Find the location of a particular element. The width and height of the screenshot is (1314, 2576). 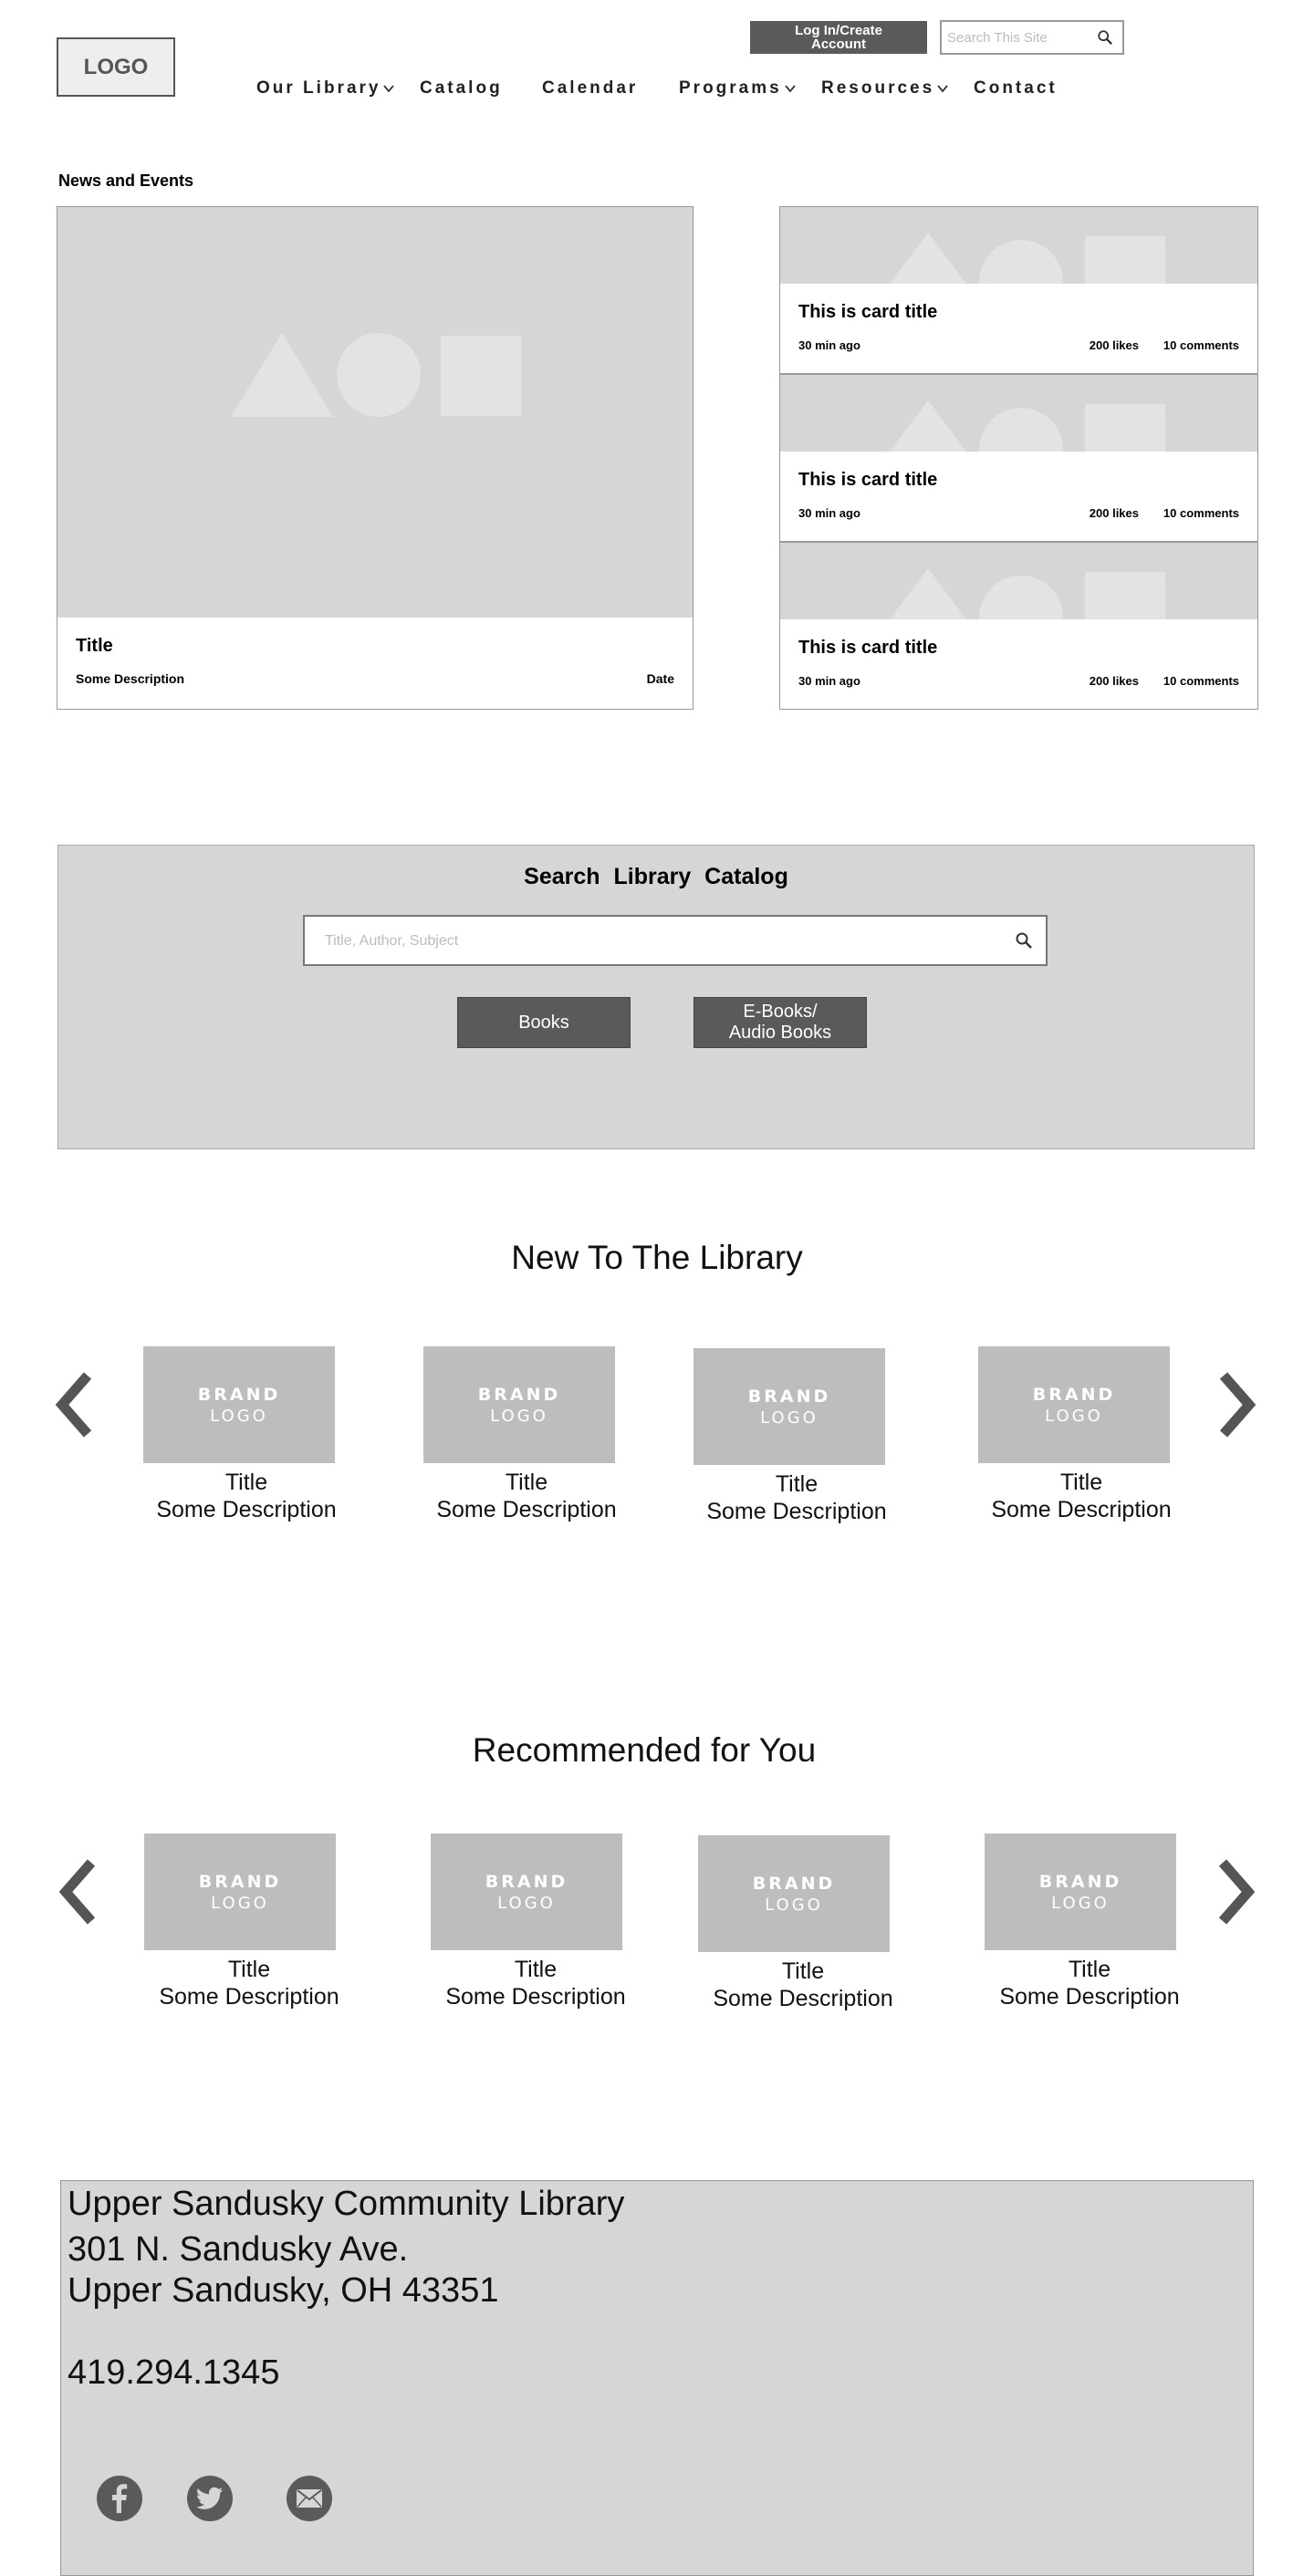

email-link is located at coordinates (309, 2498).